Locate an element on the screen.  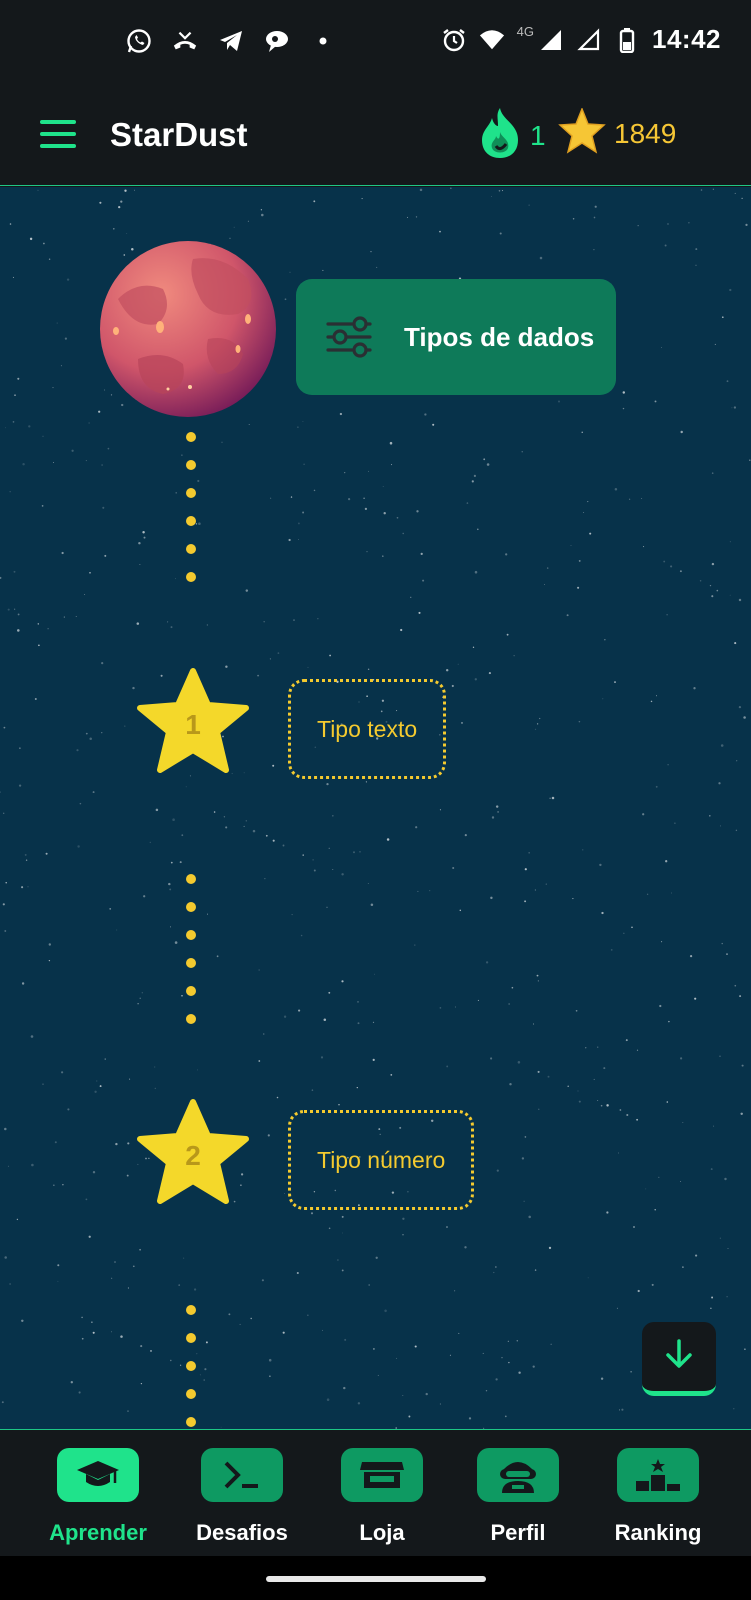
home-indicator is located at coordinates (376, 1579).